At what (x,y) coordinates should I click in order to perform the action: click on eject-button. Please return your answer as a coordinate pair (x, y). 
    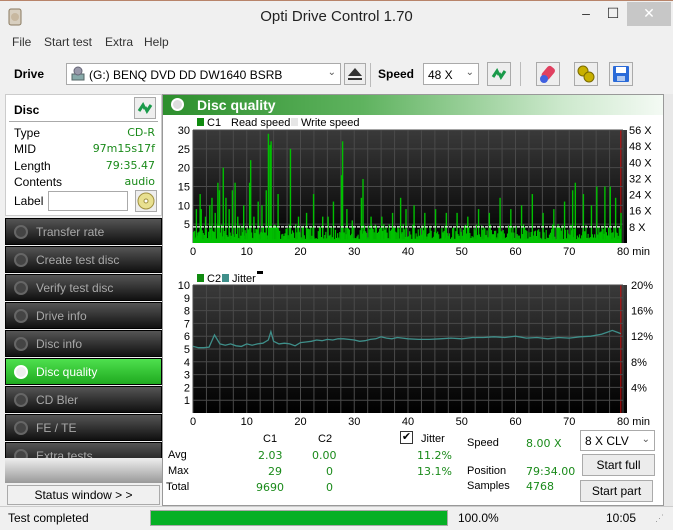
    Looking at the image, I should click on (355, 74).